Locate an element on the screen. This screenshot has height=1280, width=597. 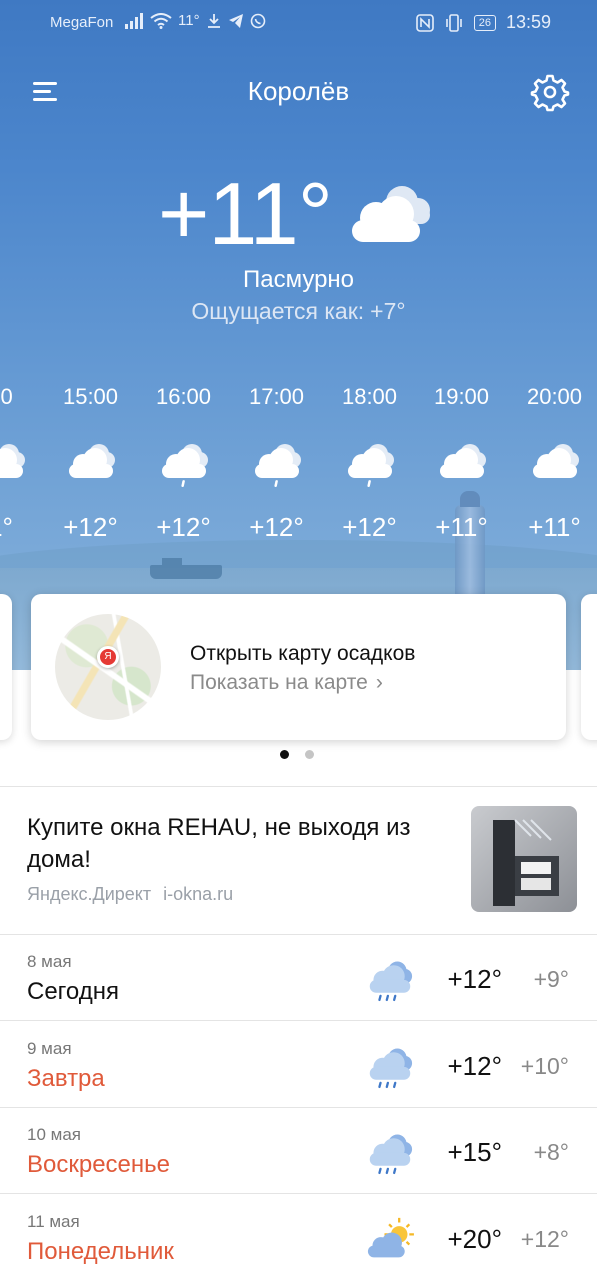
feels-like-value: +7° is located at coordinates (388, 311).